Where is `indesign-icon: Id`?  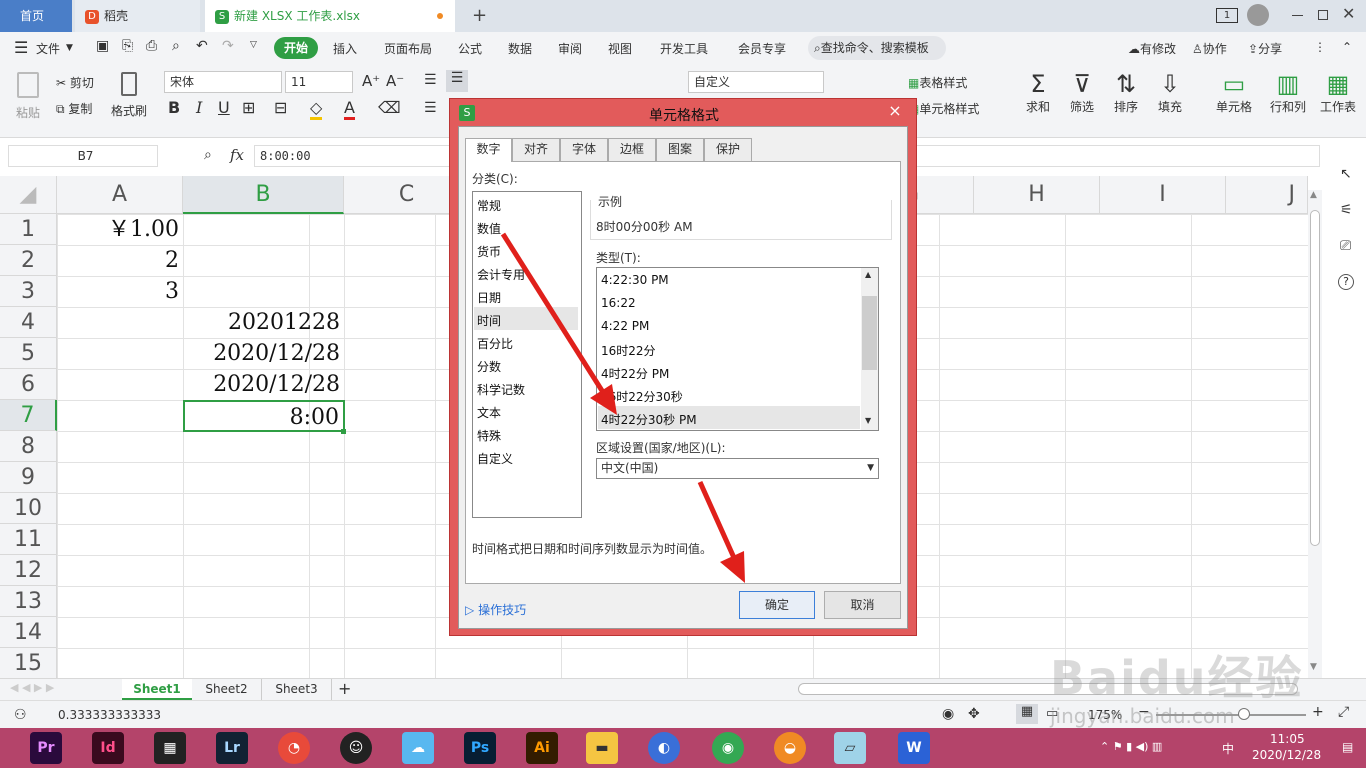
indesign-icon: Id is located at coordinates (108, 748).